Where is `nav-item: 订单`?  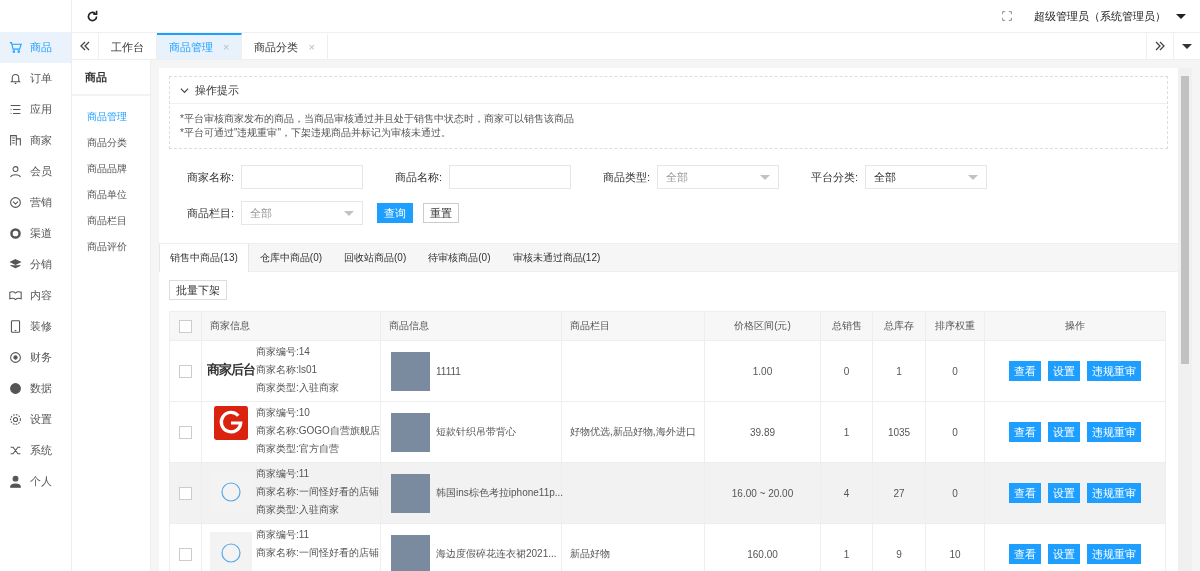
nav-item: 订单 is located at coordinates (35, 78).